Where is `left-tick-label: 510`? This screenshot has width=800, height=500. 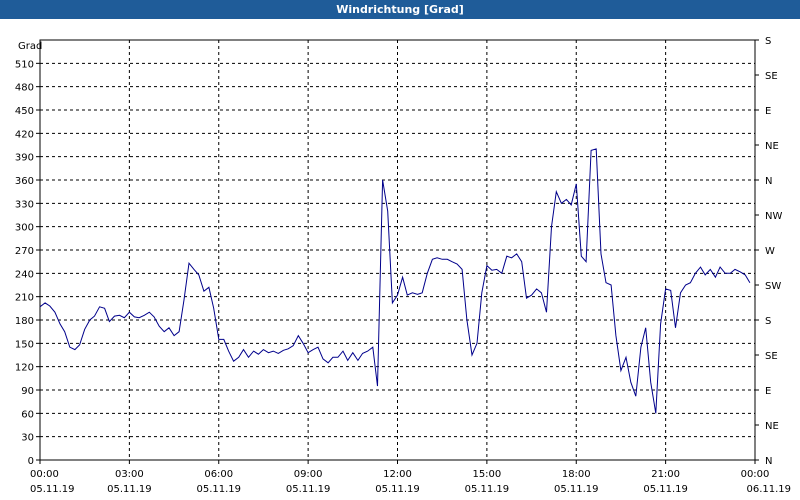
left-tick-label: 510 is located at coordinates (24, 64).